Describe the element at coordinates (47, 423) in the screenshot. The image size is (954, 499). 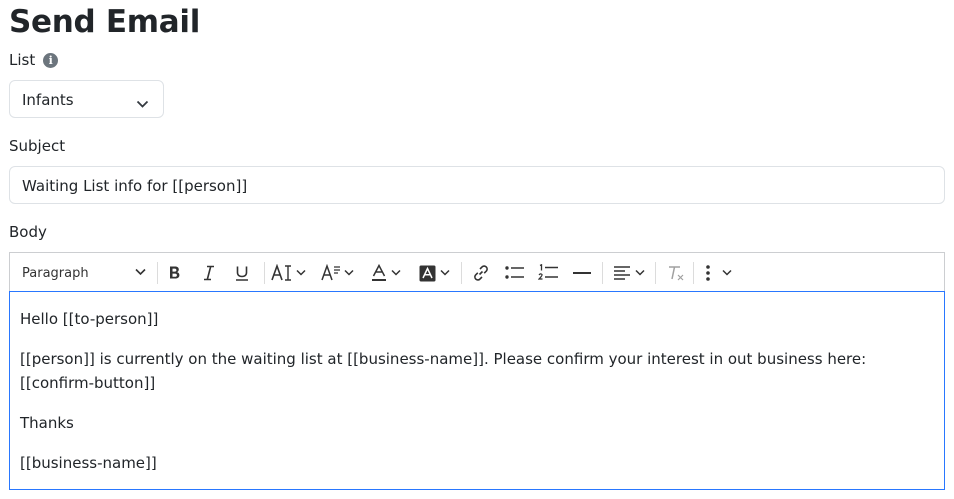
I see `body-paragraph: Thanks` at that location.